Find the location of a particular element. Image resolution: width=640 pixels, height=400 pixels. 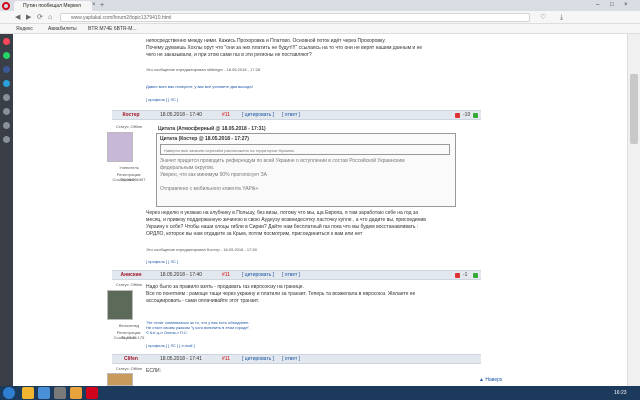

tab-title: Путин пообещал Меркел is located at coordinates (52, 6).